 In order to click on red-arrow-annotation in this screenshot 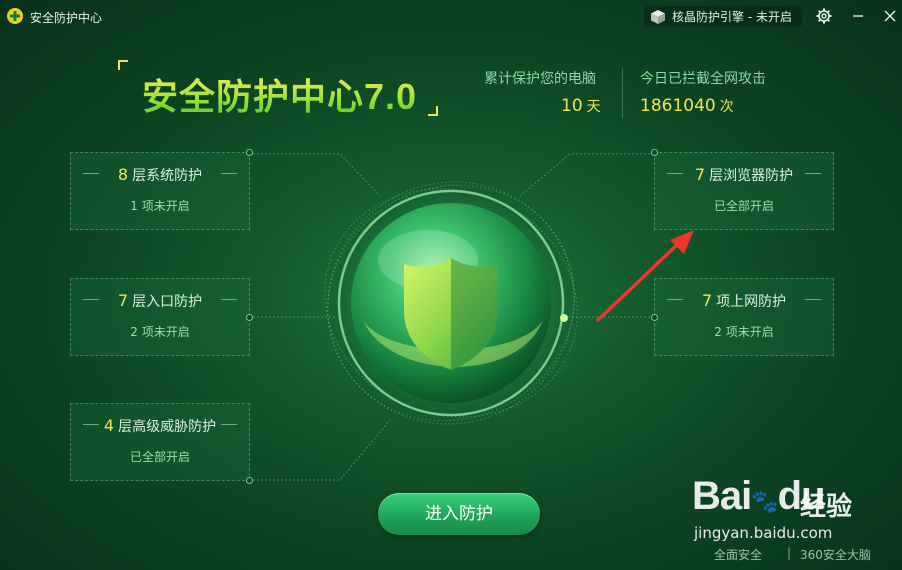, I will do `click(645, 276)`.